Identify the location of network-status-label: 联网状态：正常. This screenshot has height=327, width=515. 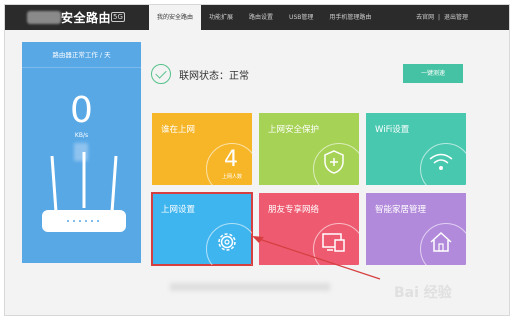
(214, 76).